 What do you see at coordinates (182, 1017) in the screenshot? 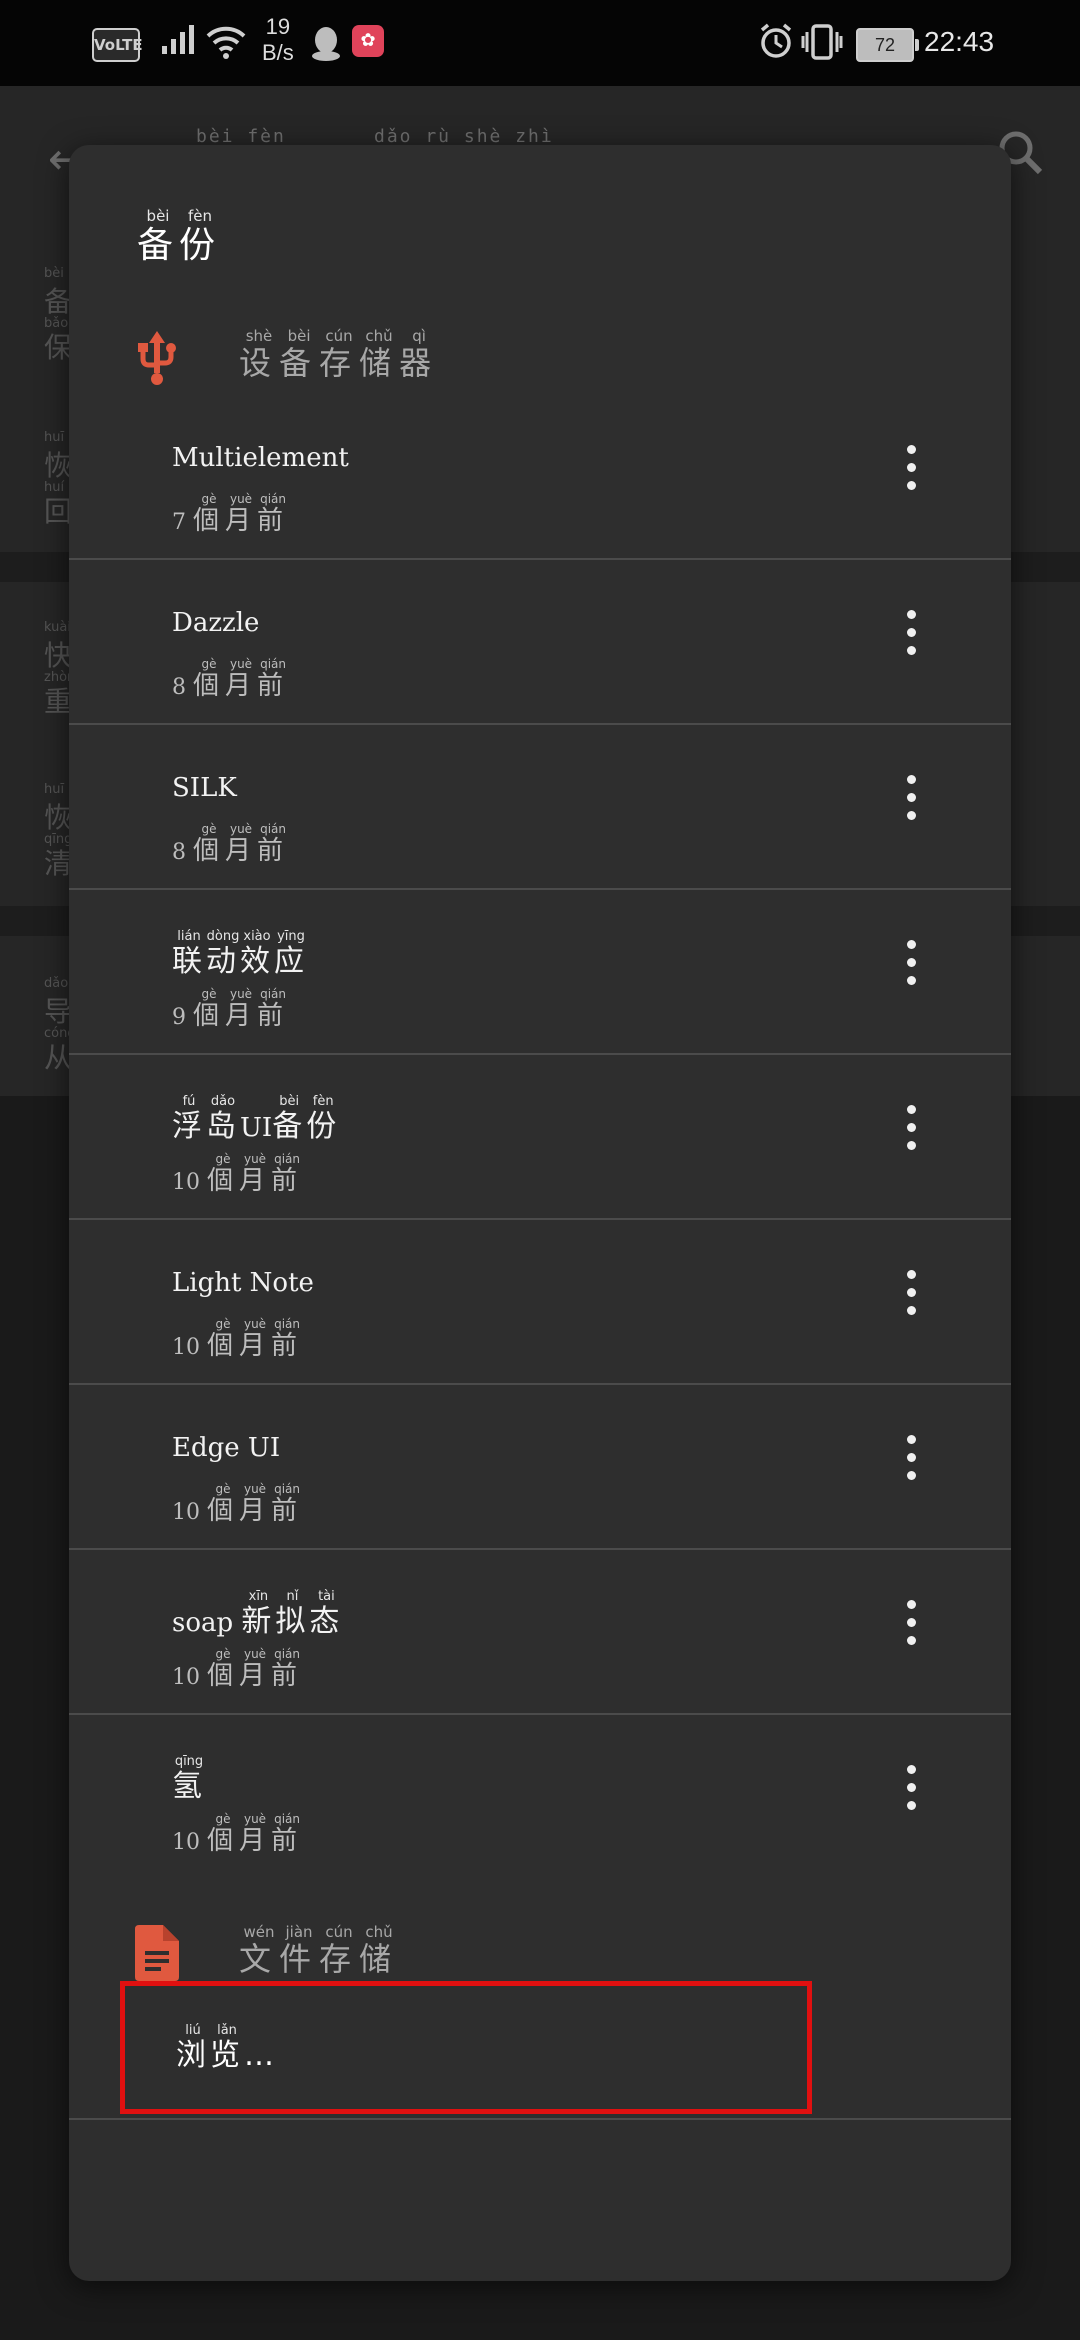
I see `backup-months: 9` at bounding box center [182, 1017].